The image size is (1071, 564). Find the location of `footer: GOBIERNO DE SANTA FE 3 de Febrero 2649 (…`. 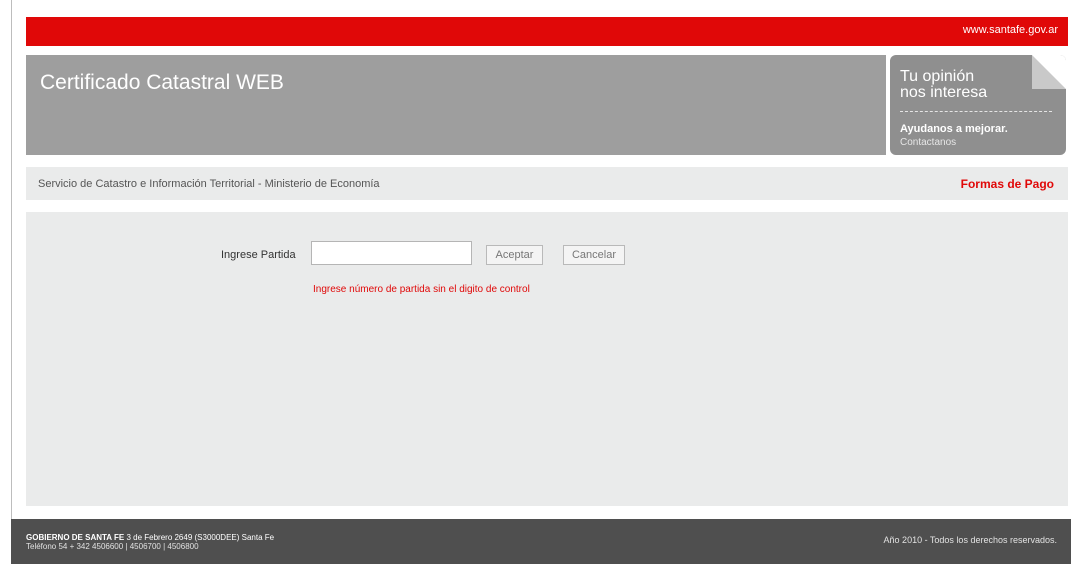

footer: GOBIERNO DE SANTA FE 3 de Febrero 2649 (… is located at coordinates (541, 541).